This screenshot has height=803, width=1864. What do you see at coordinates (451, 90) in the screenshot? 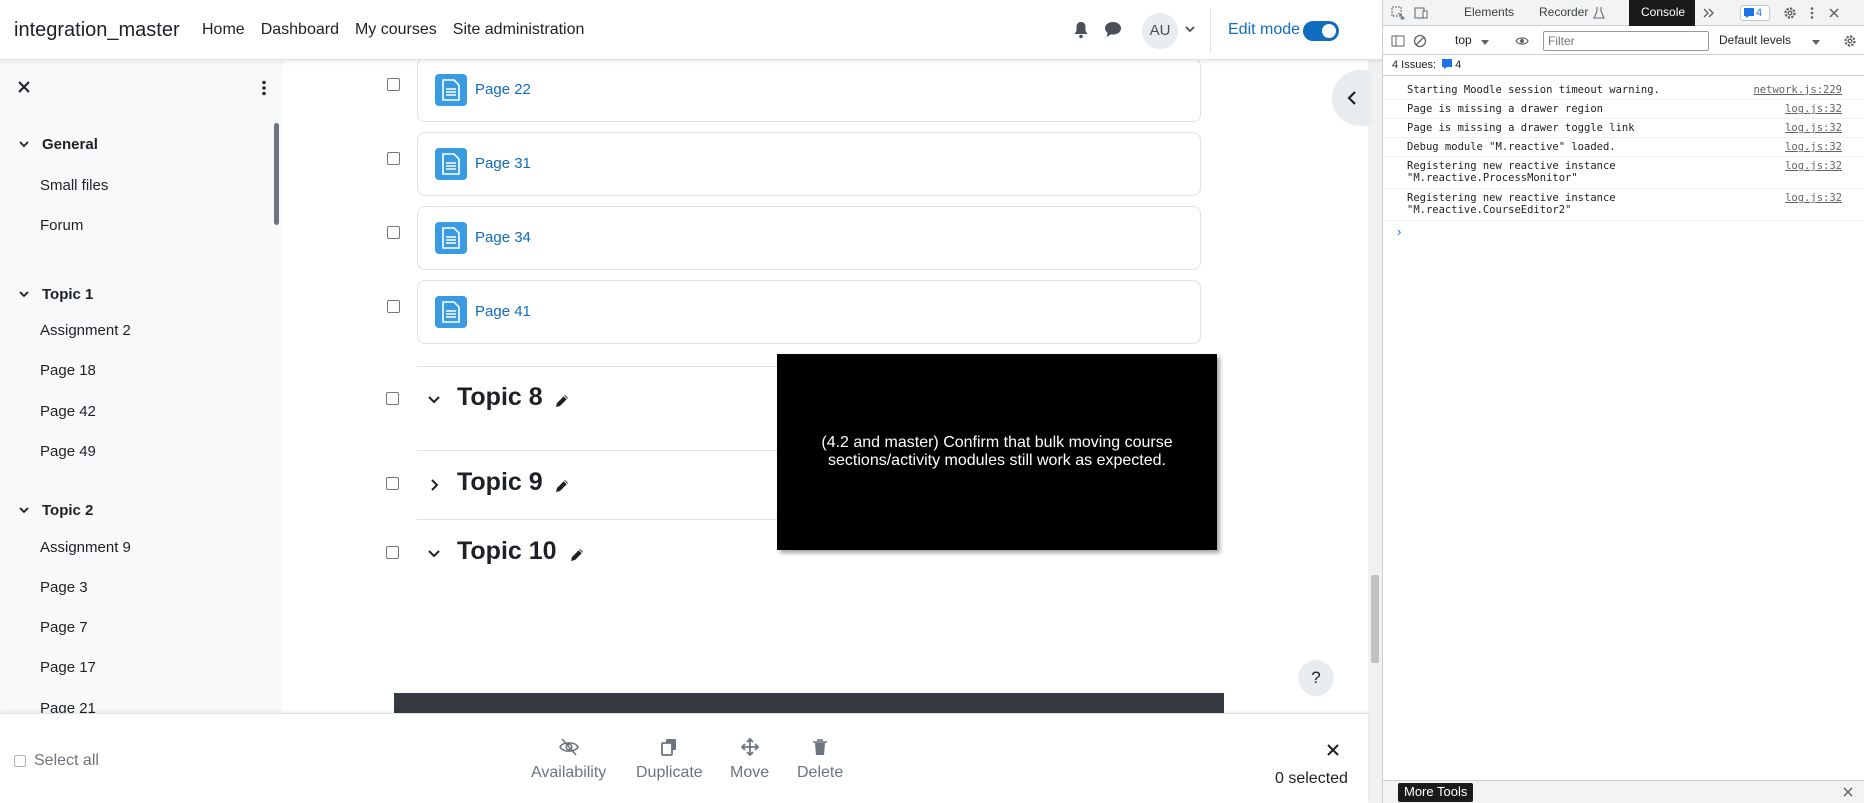
I see `page-icon` at bounding box center [451, 90].